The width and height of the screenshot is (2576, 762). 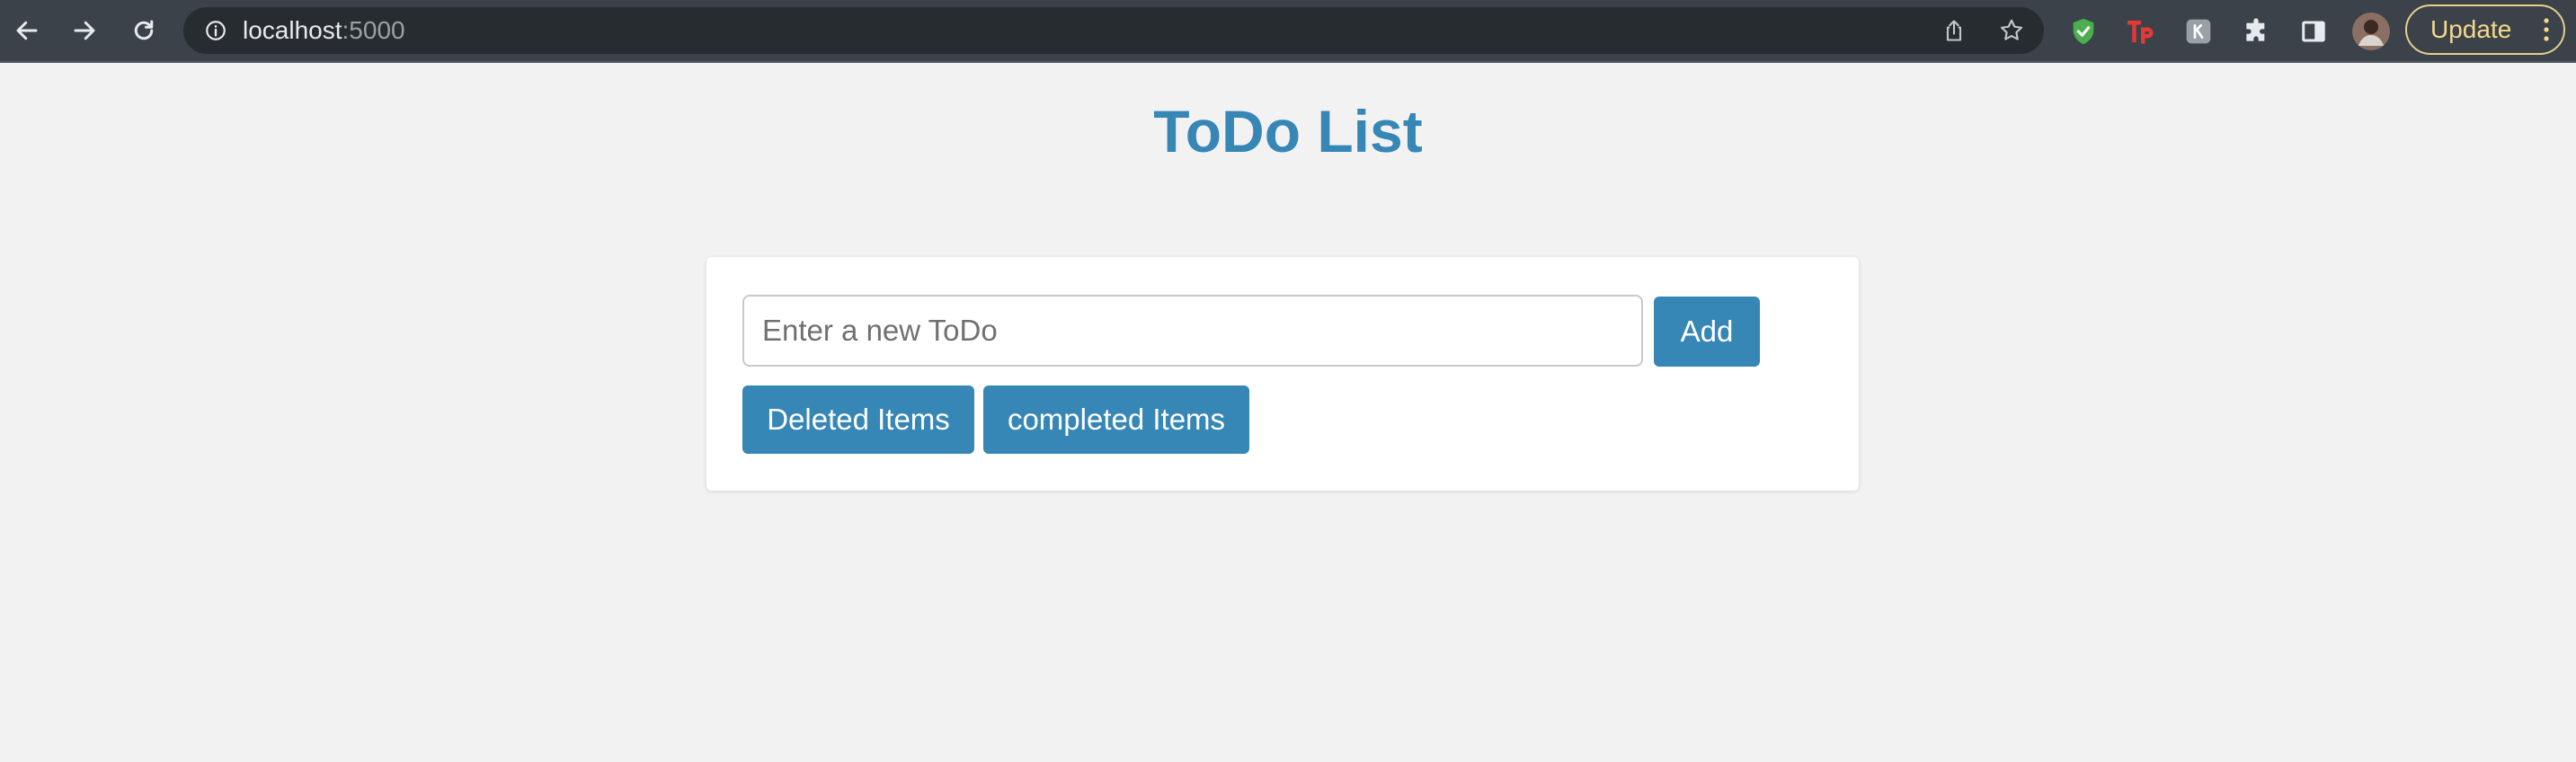 What do you see at coordinates (2546, 30) in the screenshot?
I see `three-dots-icon` at bounding box center [2546, 30].